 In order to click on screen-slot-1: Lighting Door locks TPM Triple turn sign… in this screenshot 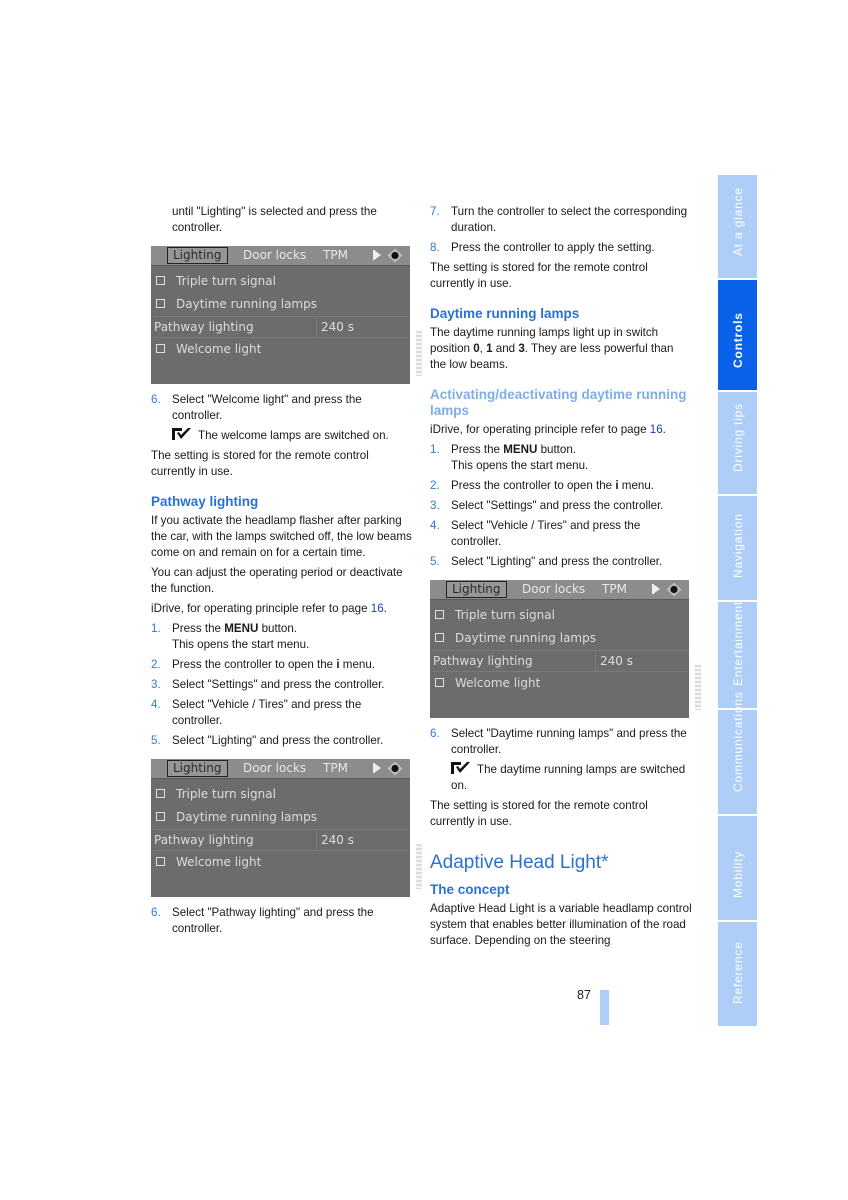, I will do `click(286, 315)`.